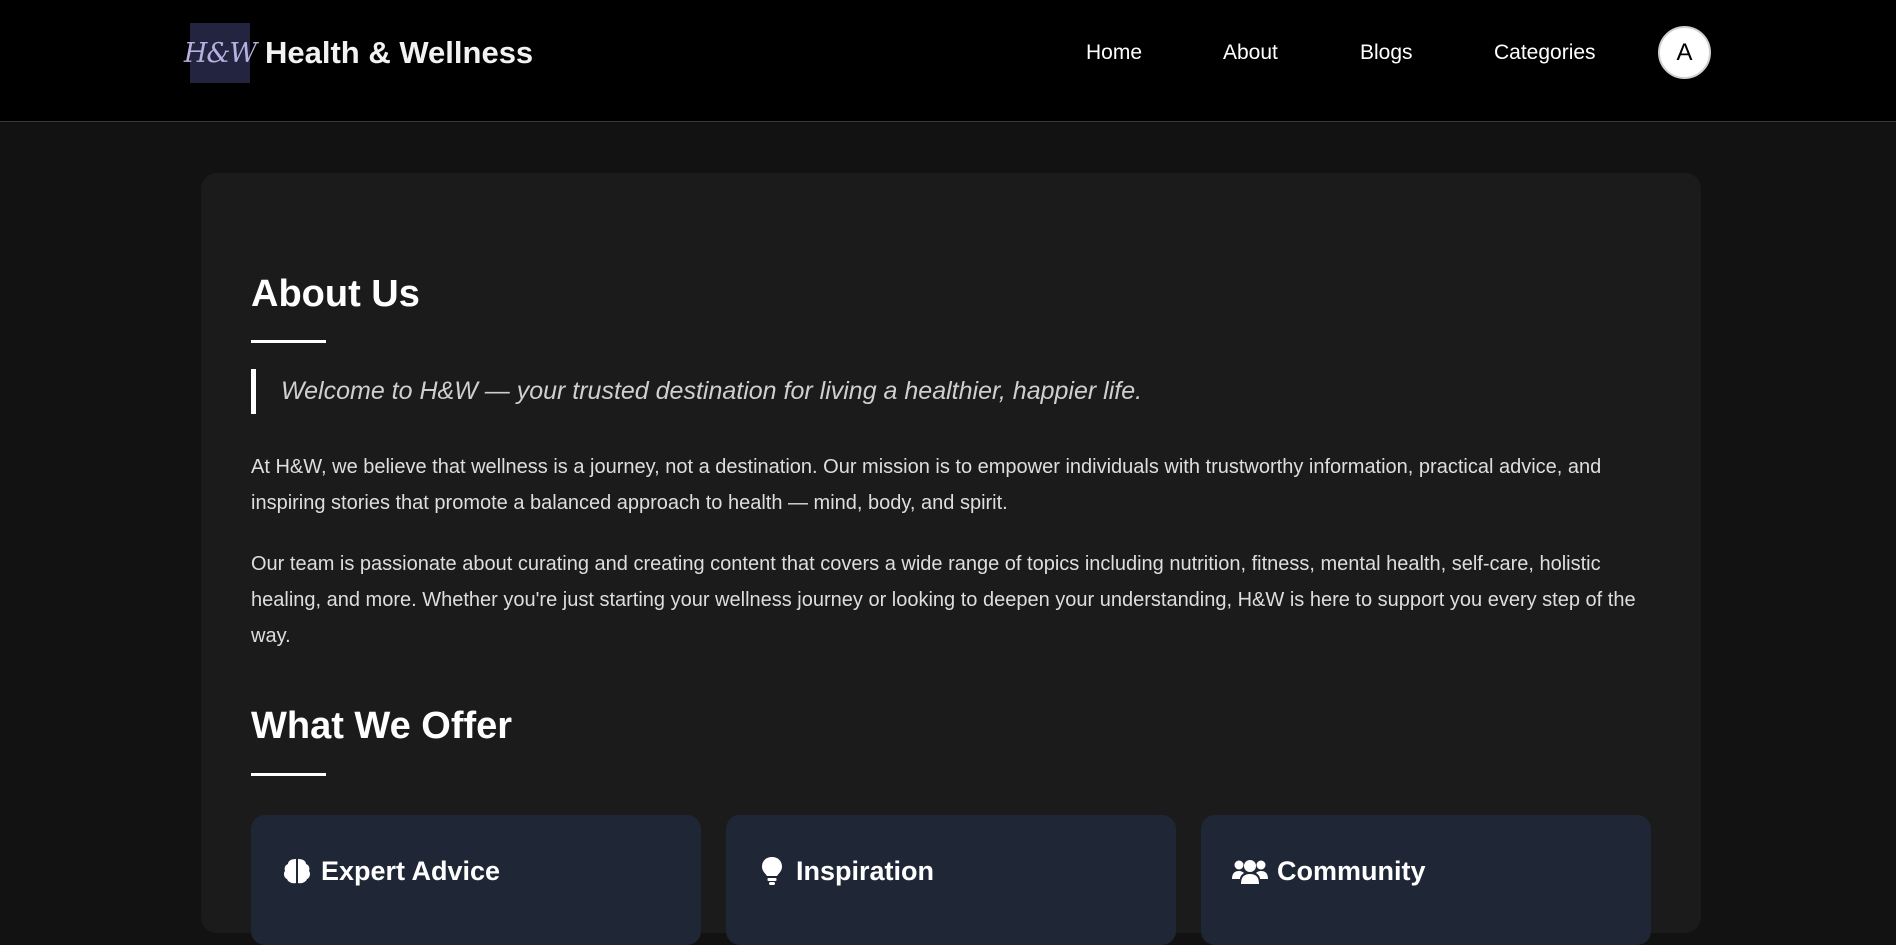  I want to click on lightbulb-icon, so click(772, 871).